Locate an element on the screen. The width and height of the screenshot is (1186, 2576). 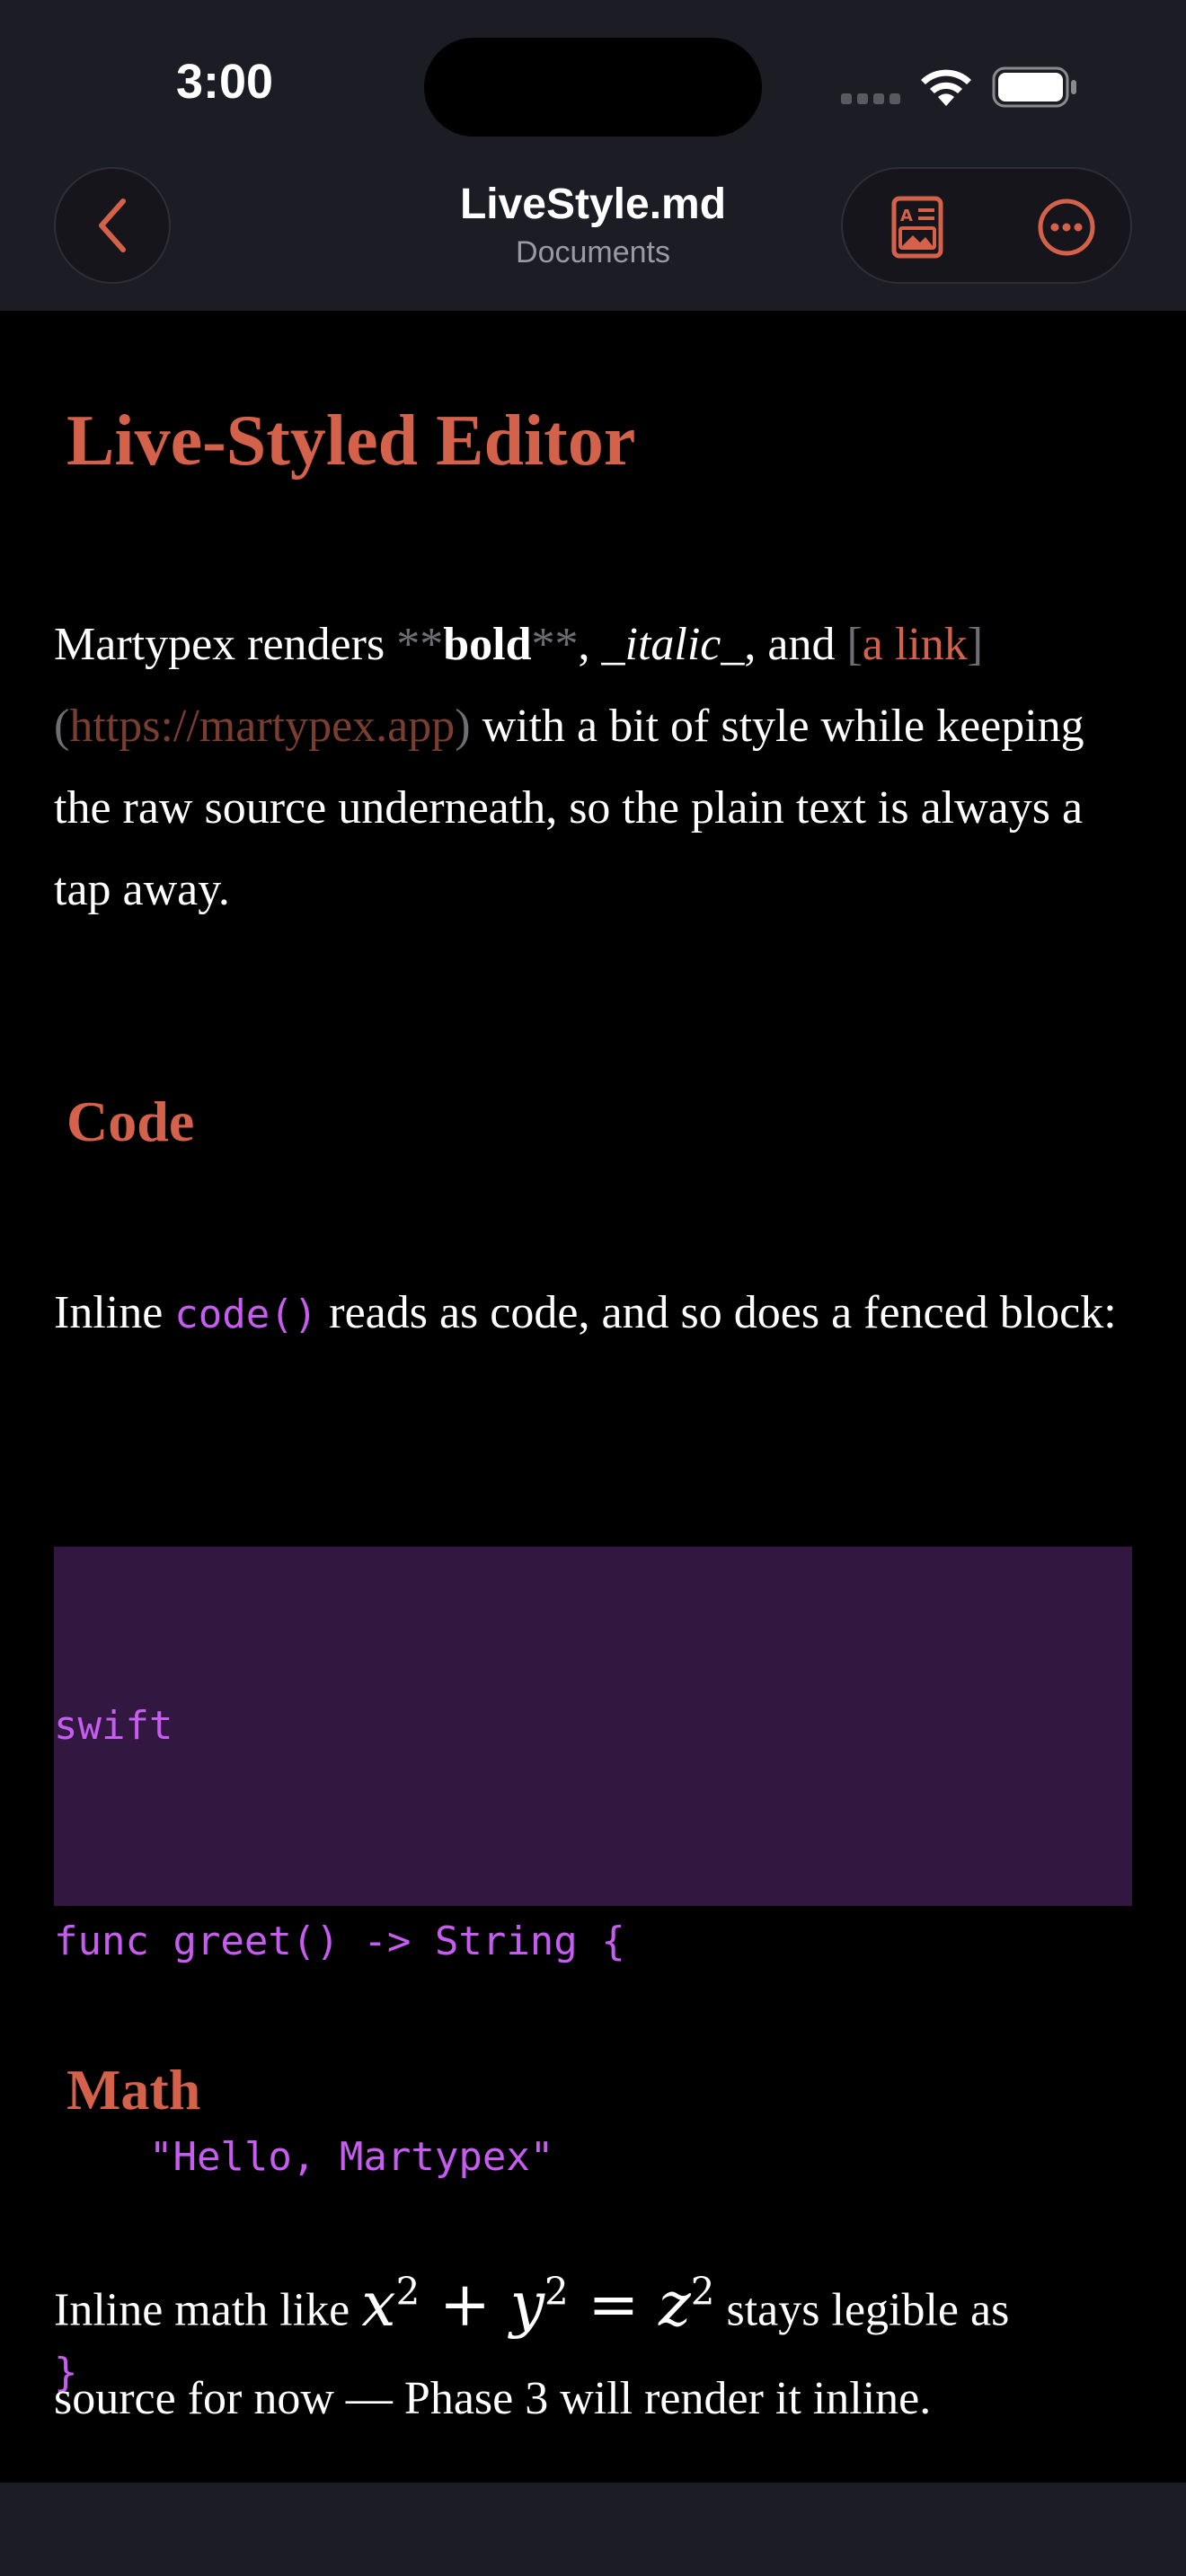
math-var: z is located at coordinates (674, 2305).